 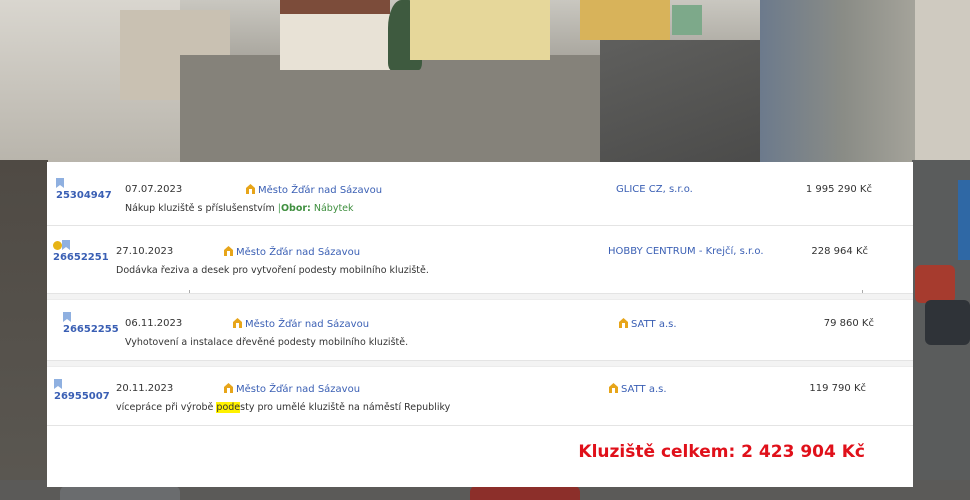 What do you see at coordinates (839, 251) in the screenshot?
I see `record-price: 228 964 Kč` at bounding box center [839, 251].